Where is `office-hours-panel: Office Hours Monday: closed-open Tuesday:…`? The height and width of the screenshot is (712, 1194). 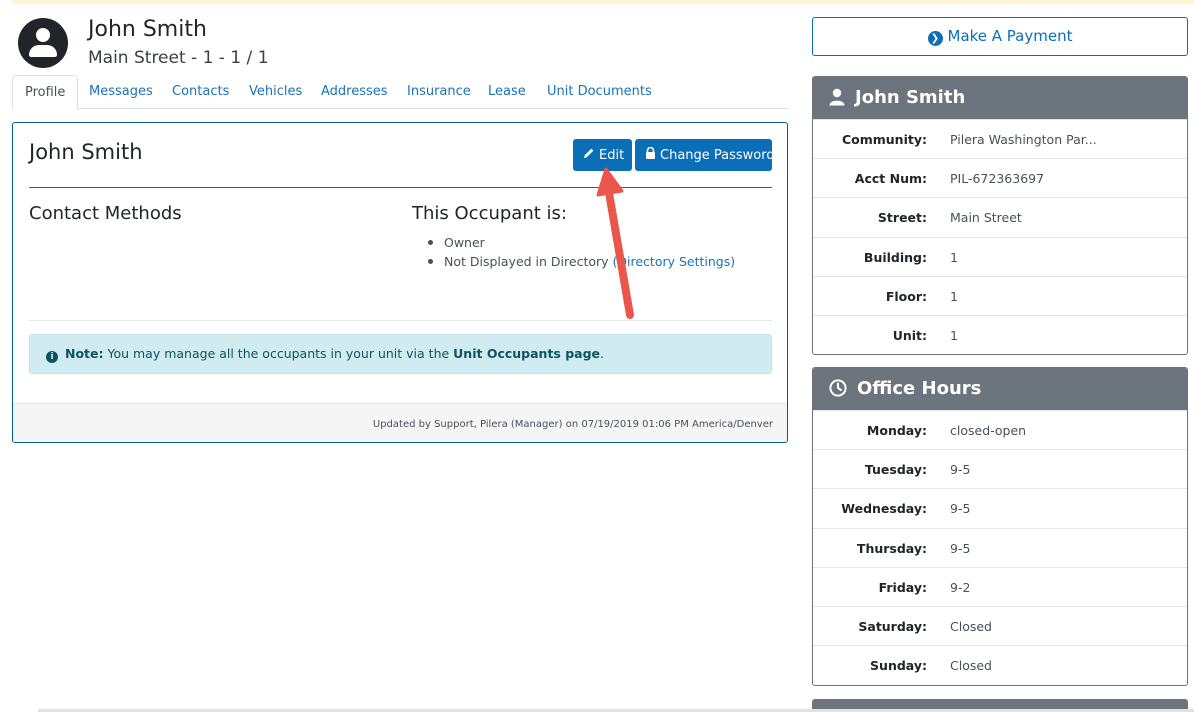 office-hours-panel: Office Hours Monday: closed-open Tuesday:… is located at coordinates (1000, 526).